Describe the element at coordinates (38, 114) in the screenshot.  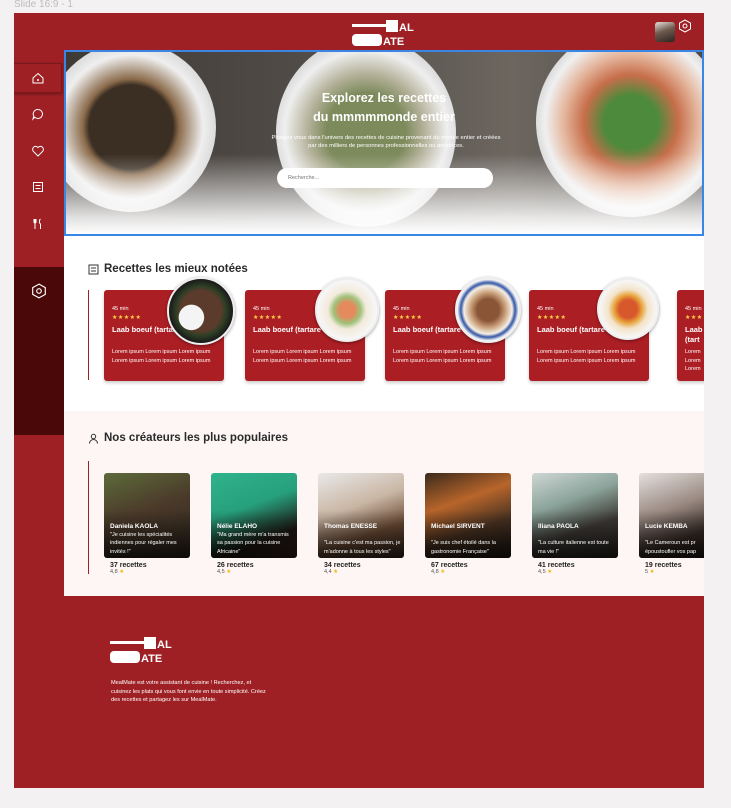
I see `chat-icon` at that location.